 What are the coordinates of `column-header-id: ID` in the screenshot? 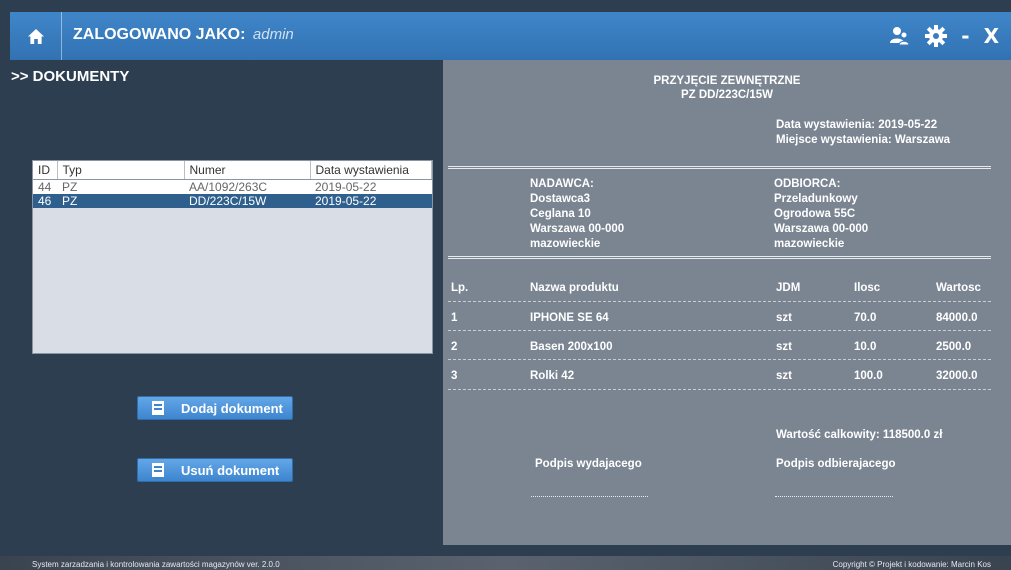 It's located at (45, 170).